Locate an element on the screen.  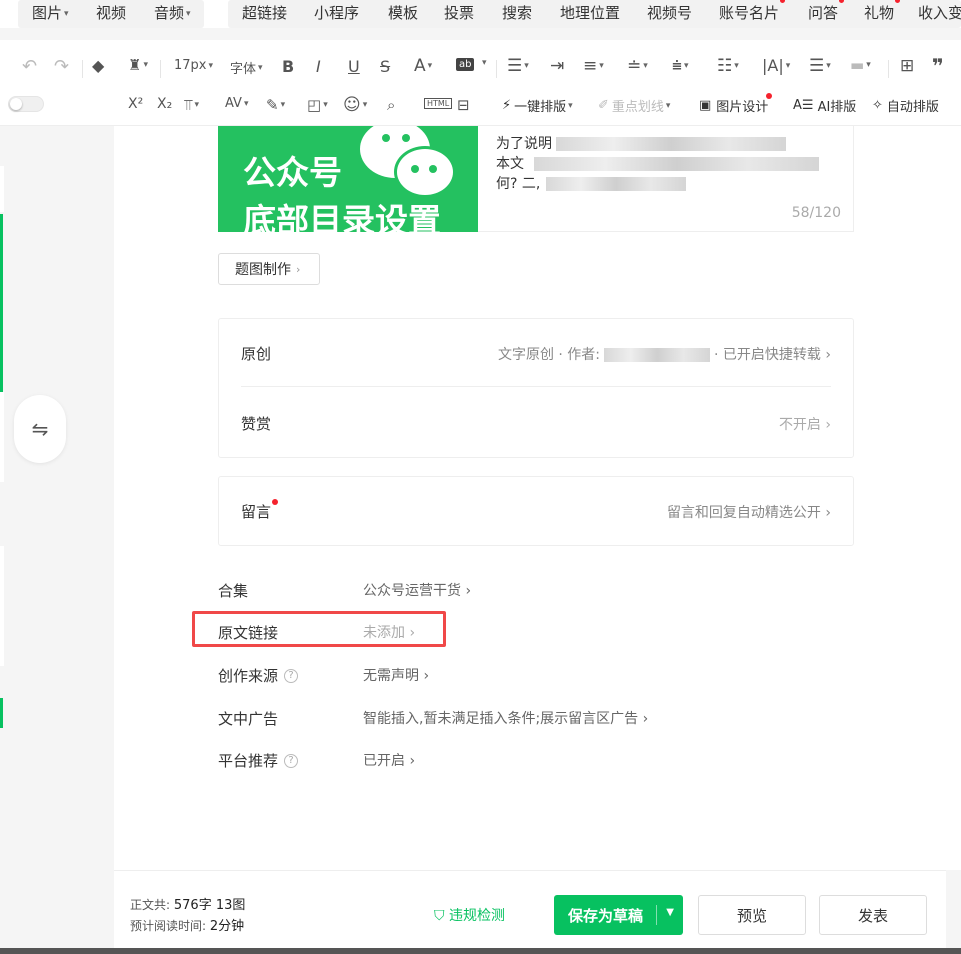
preview-button: 预览 is located at coordinates (752, 915).